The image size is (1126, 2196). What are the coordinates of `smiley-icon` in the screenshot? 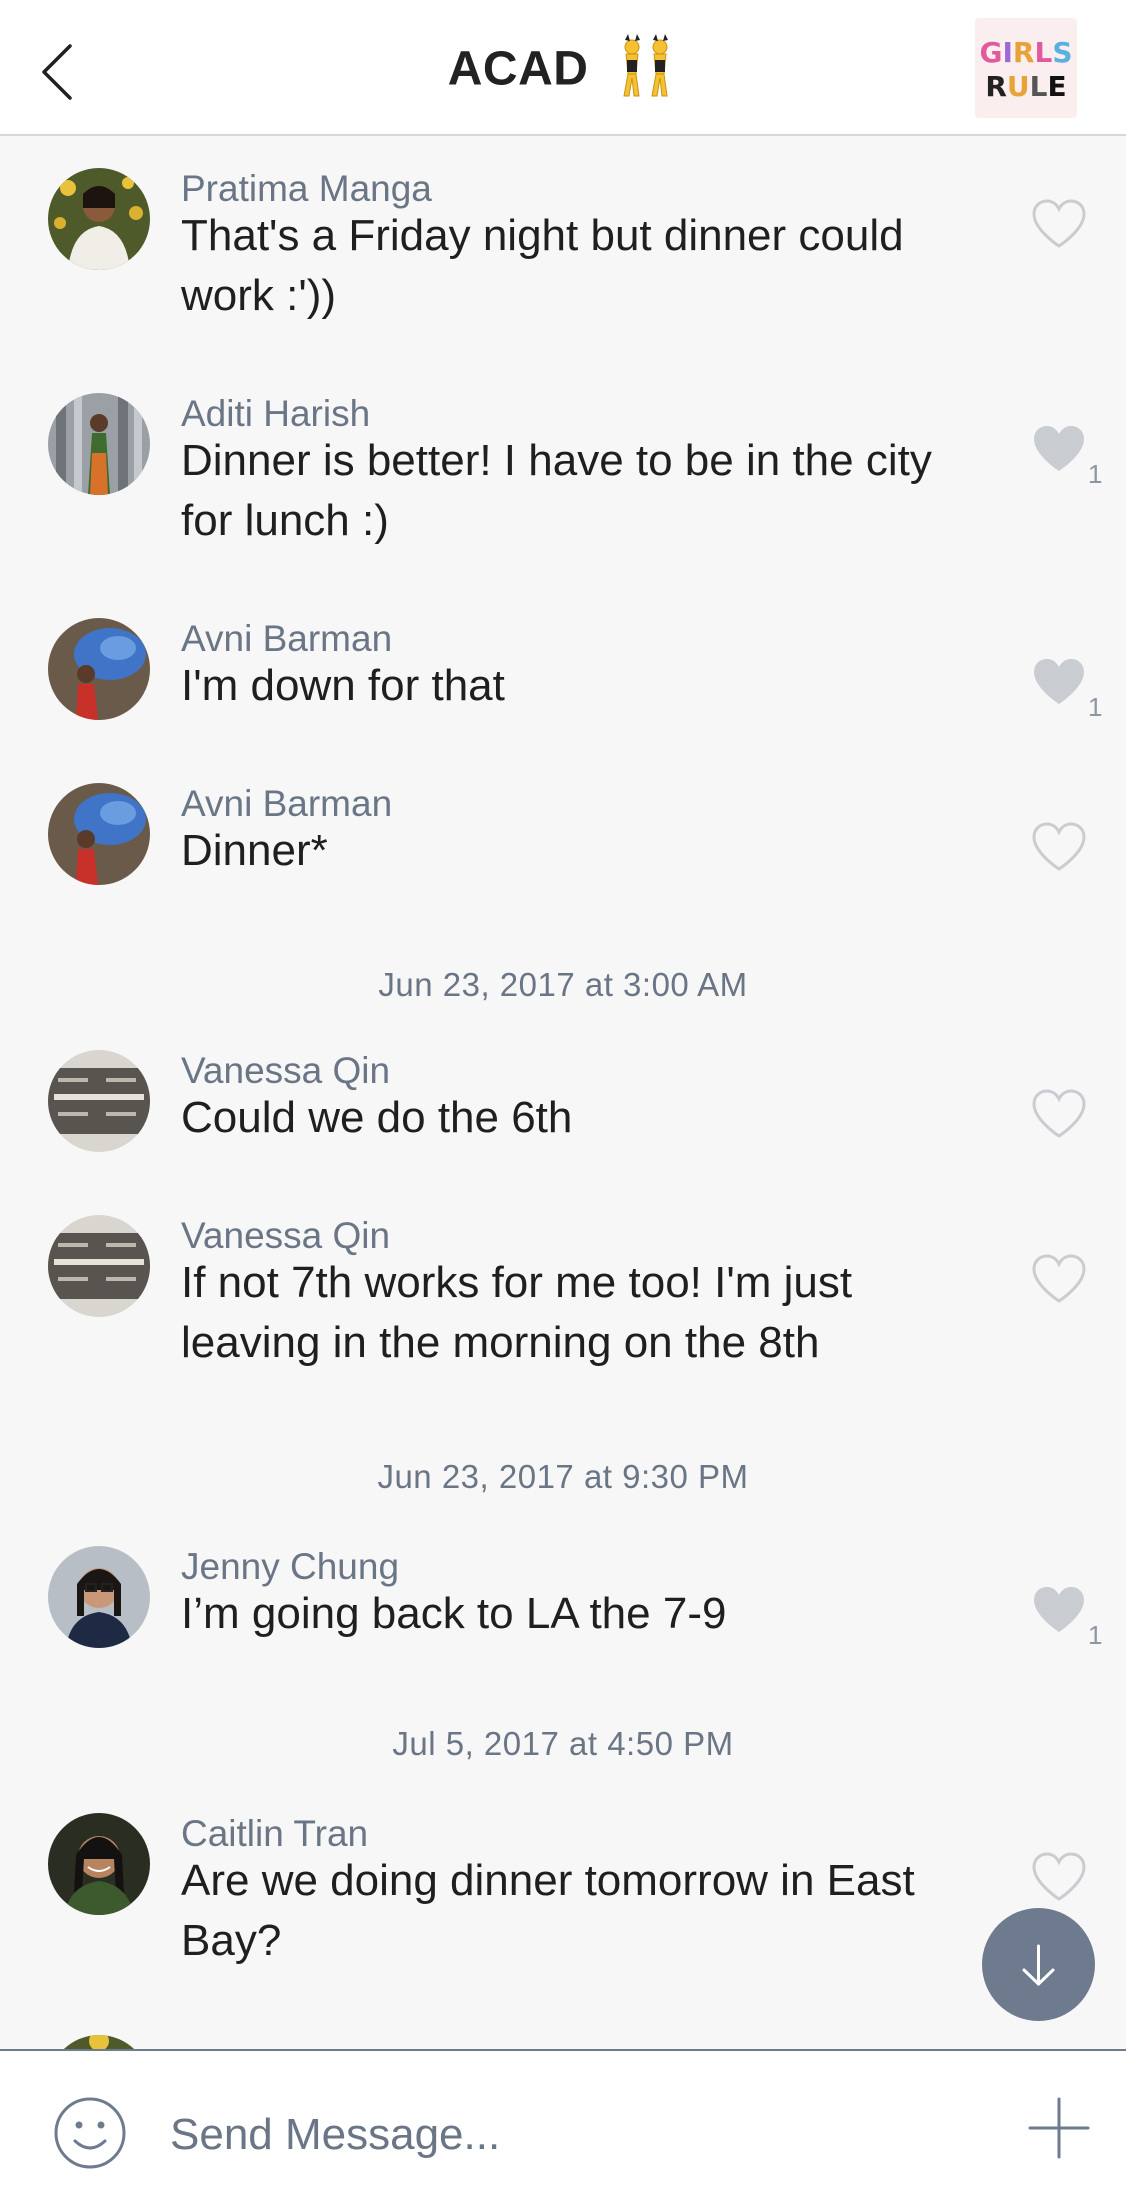 It's located at (90, 2133).